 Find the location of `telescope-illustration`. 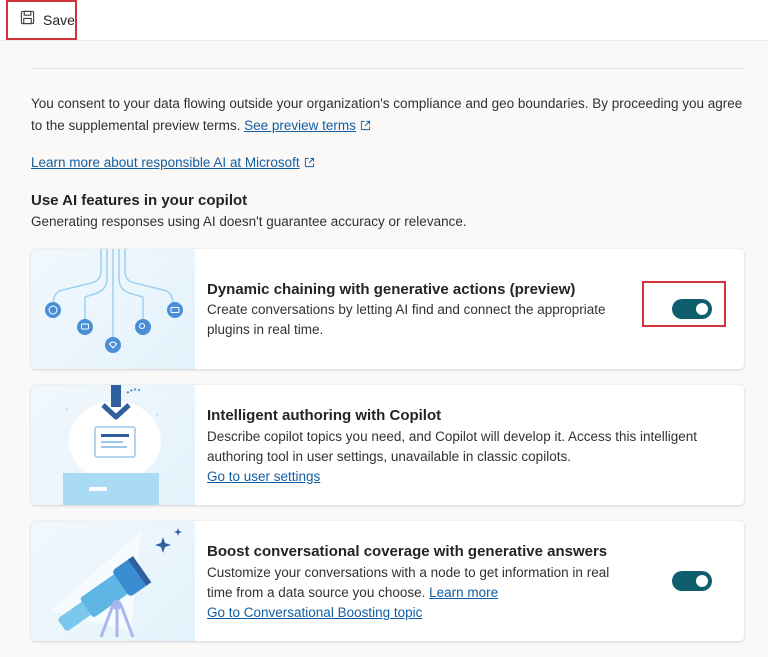

telescope-illustration is located at coordinates (113, 581).